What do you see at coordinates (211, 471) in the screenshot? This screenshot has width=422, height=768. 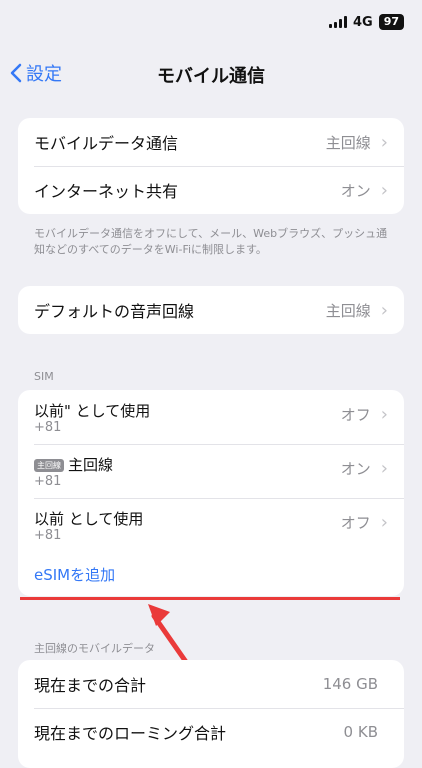 I see `sim-row-primary: 主回線 主回線 +81 オン ›` at bounding box center [211, 471].